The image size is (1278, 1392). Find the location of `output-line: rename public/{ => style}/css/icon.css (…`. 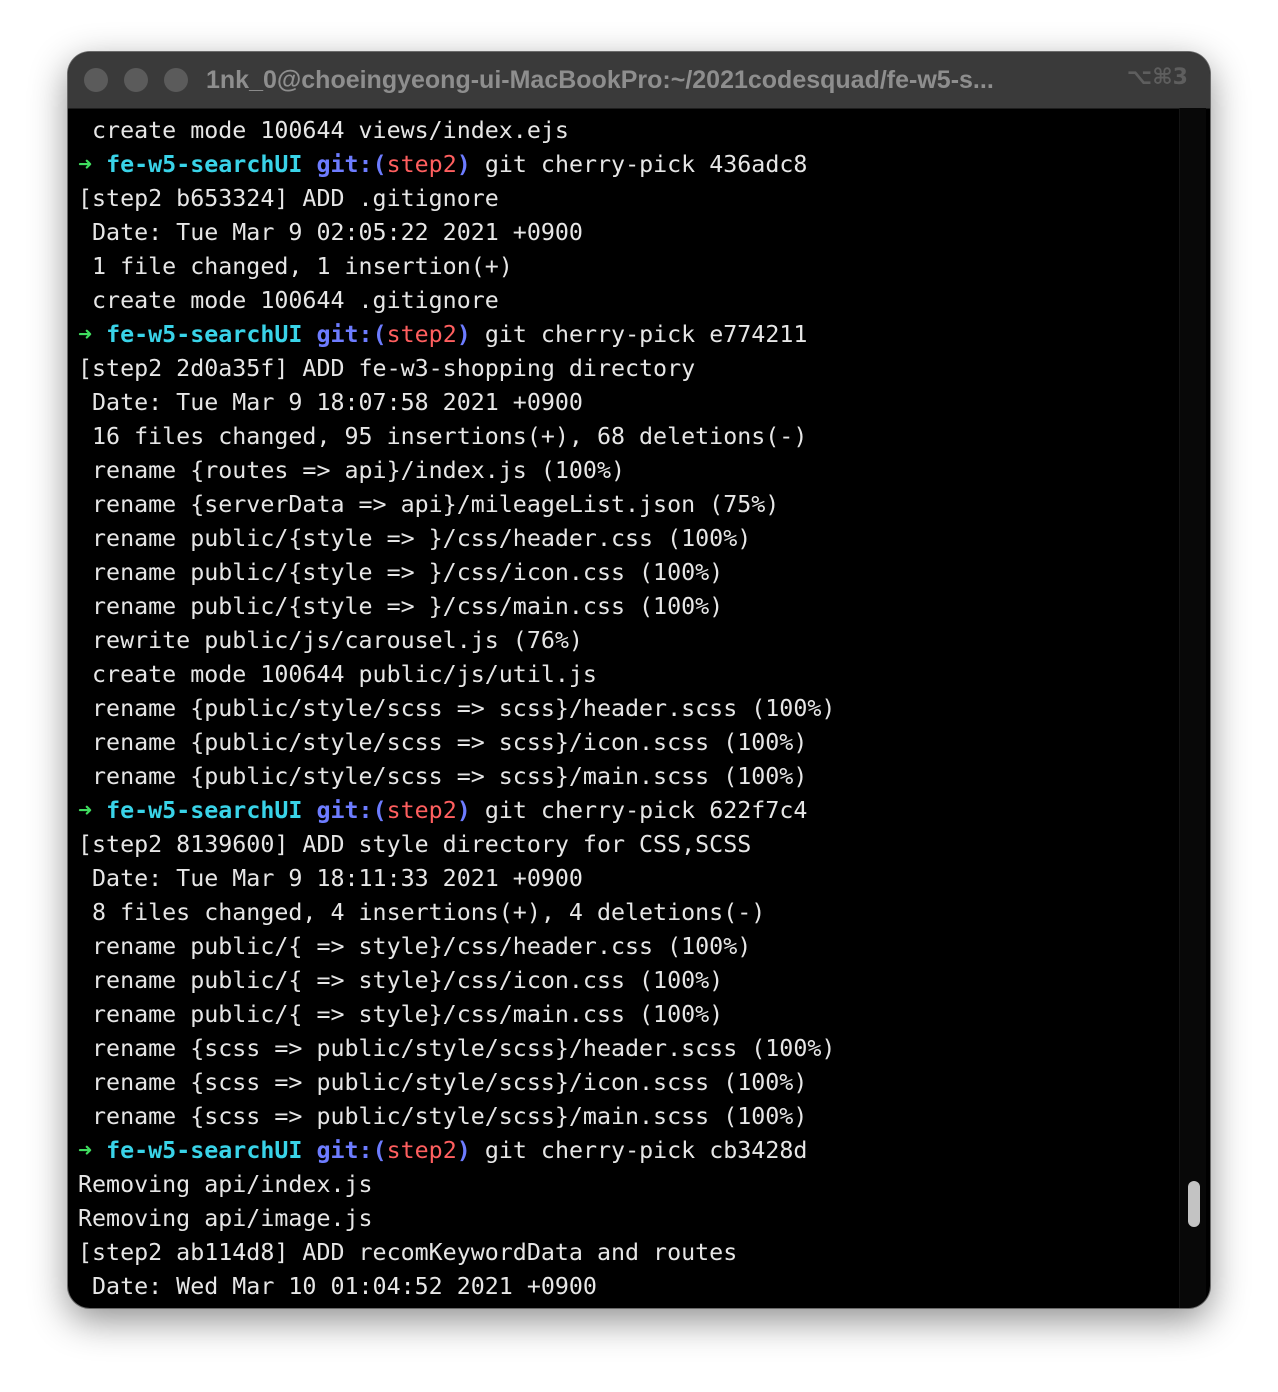

output-line: rename public/{ => style}/css/icon.css (… is located at coordinates (401, 980).